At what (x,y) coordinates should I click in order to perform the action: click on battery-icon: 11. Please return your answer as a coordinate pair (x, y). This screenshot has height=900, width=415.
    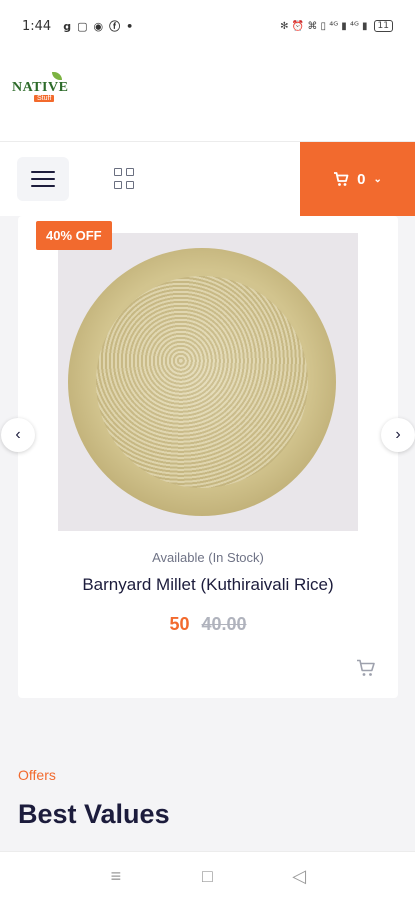
    Looking at the image, I should click on (383, 26).